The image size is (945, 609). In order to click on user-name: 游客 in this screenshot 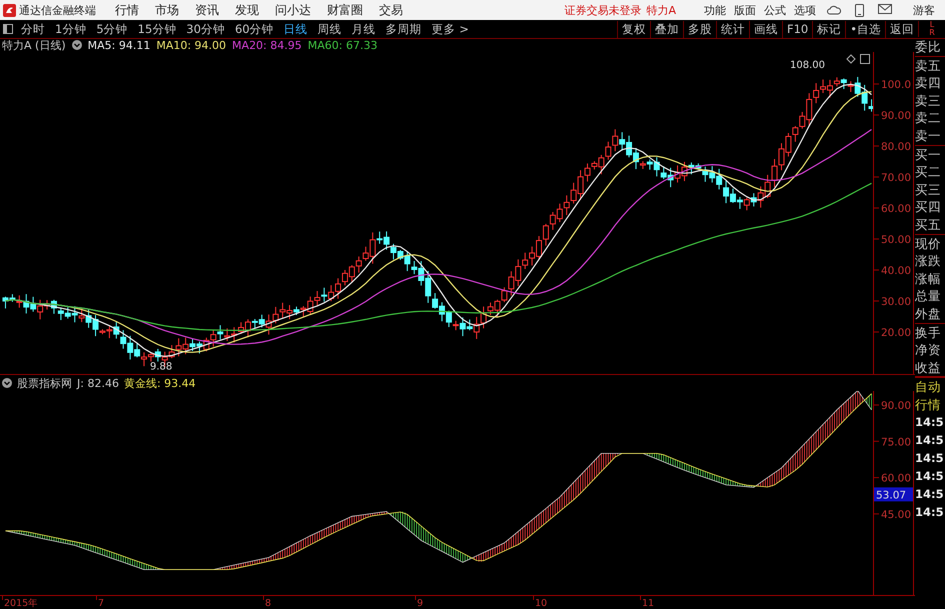, I will do `click(924, 10)`.